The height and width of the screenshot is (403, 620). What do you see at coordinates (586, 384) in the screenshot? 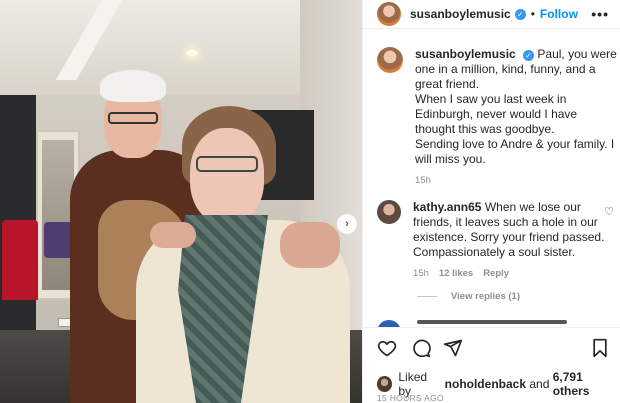
I see `likes-count: 6,791 others` at bounding box center [586, 384].